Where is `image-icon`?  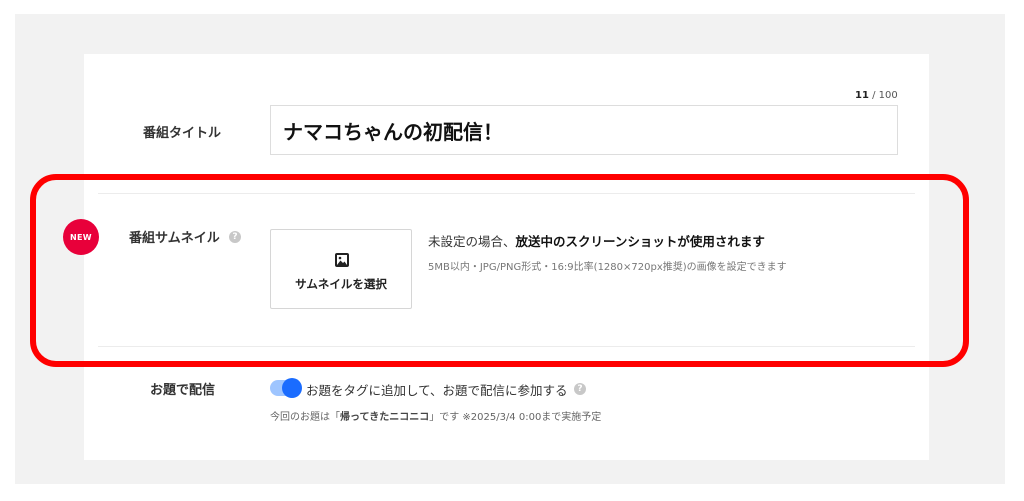 image-icon is located at coordinates (342, 262).